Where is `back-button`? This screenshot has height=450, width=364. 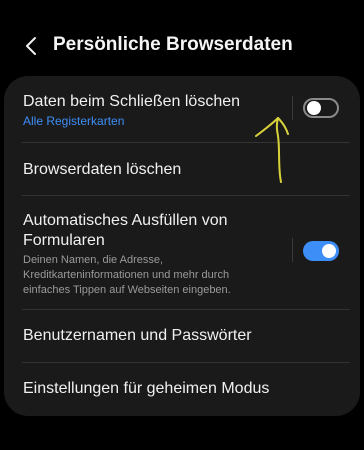 back-button is located at coordinates (31, 46).